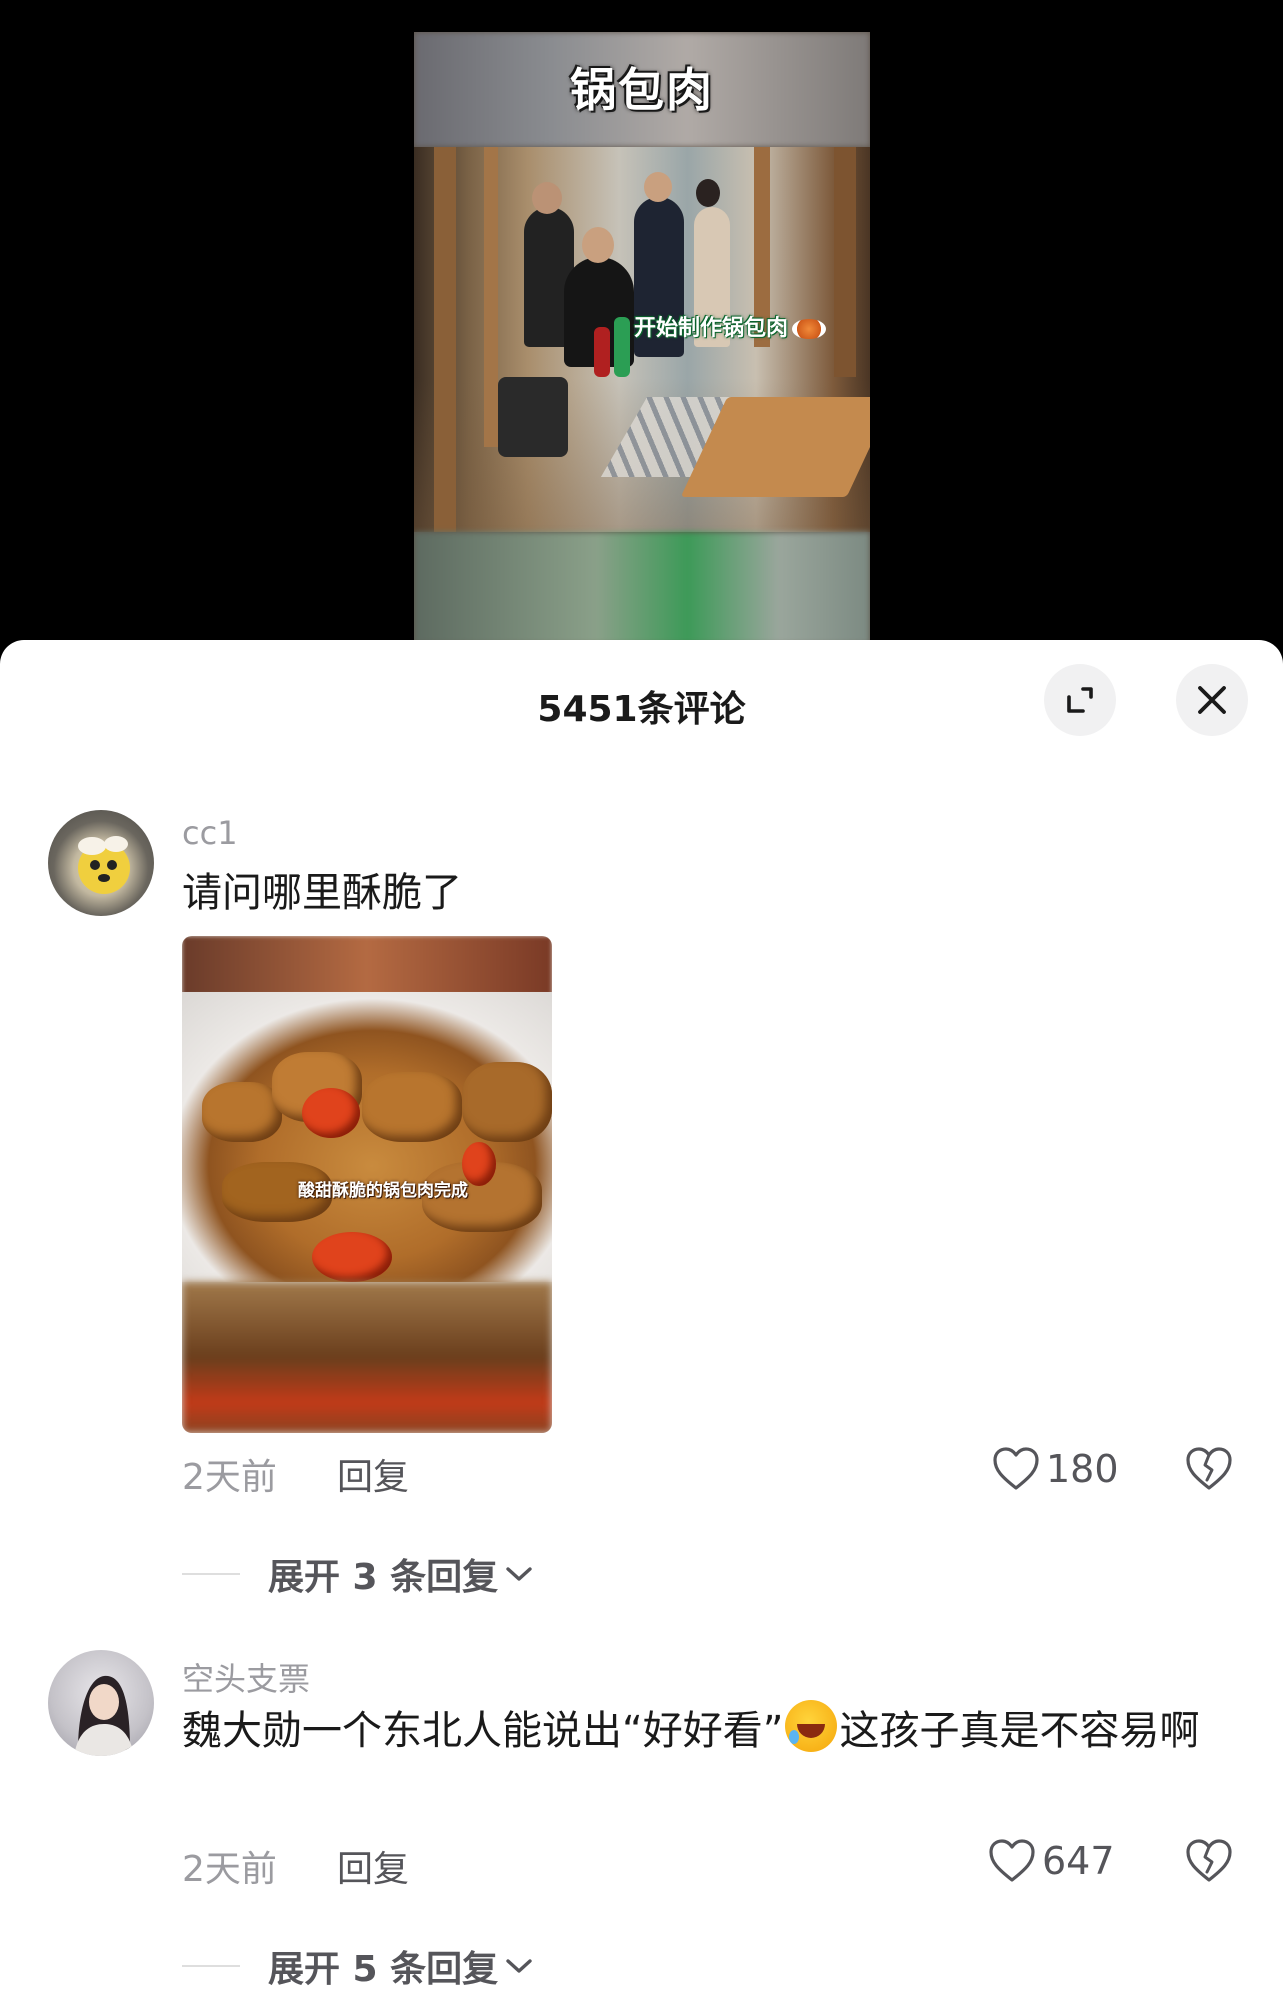 The width and height of the screenshot is (1283, 2000). Describe the element at coordinates (383, 1577) in the screenshot. I see `expand-replies-label: 展开 3 条回复` at that location.